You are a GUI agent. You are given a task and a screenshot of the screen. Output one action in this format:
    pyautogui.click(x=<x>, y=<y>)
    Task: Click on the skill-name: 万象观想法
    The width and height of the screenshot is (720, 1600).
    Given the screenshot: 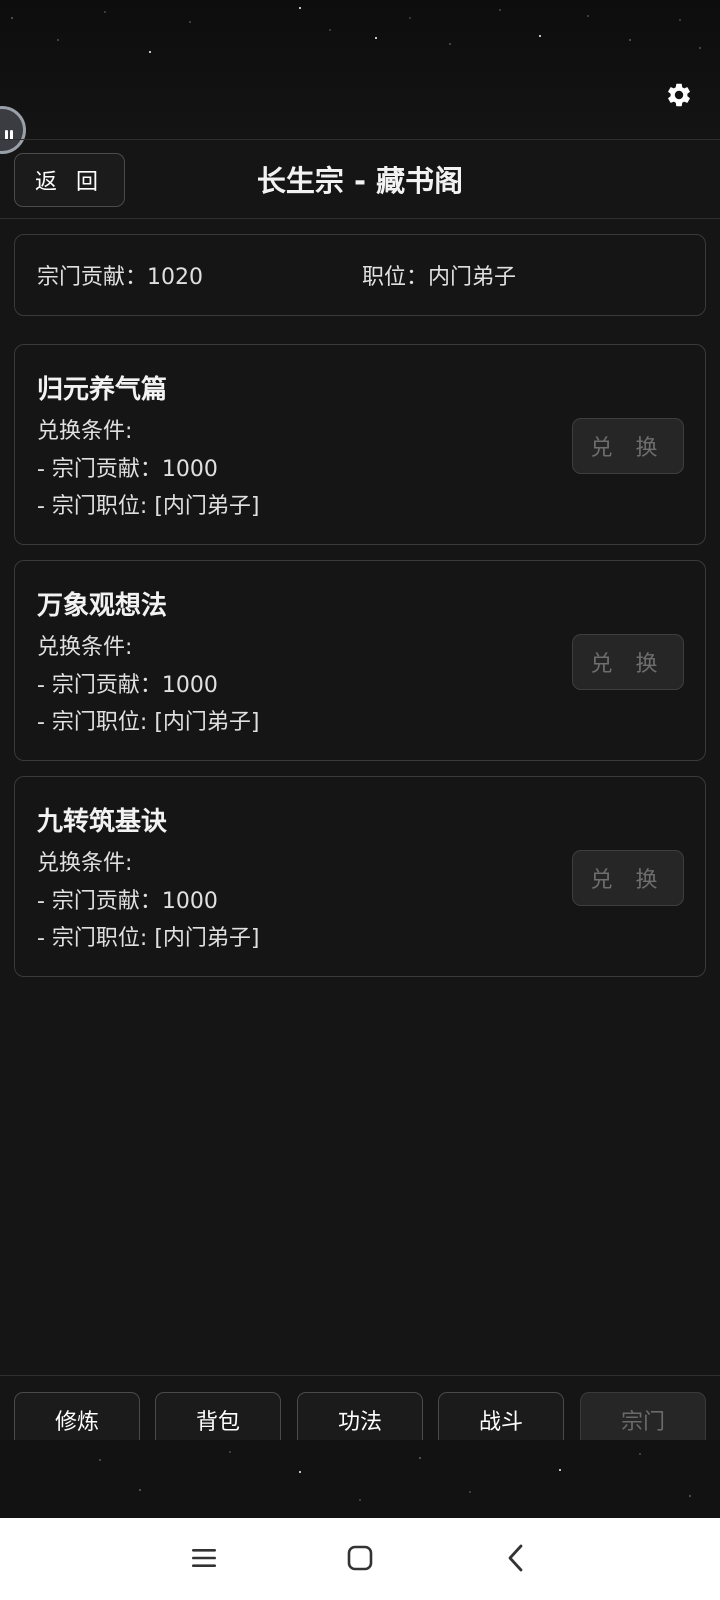 What is the action you would take?
    pyautogui.click(x=102, y=606)
    